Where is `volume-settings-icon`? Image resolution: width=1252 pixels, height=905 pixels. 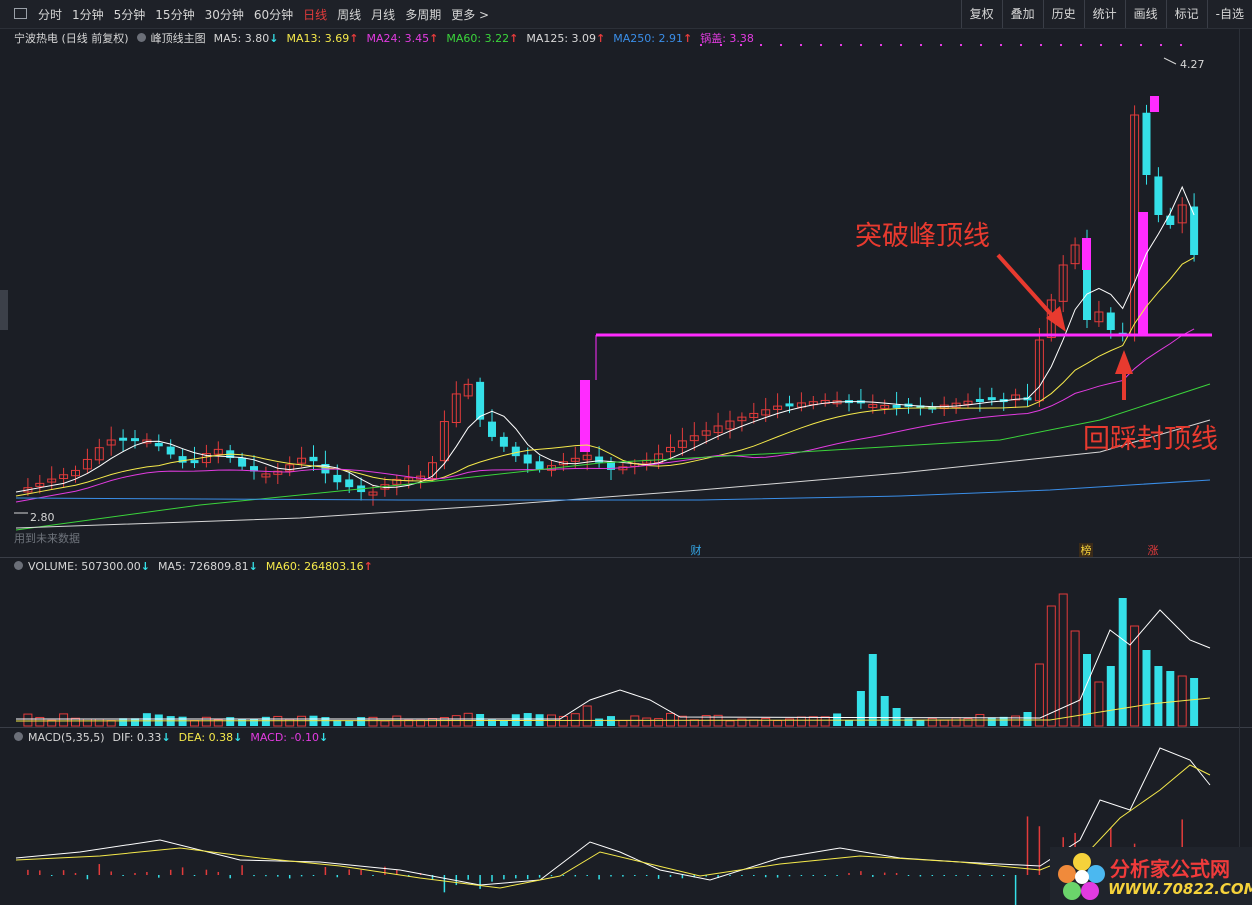 volume-settings-icon is located at coordinates (18, 565).